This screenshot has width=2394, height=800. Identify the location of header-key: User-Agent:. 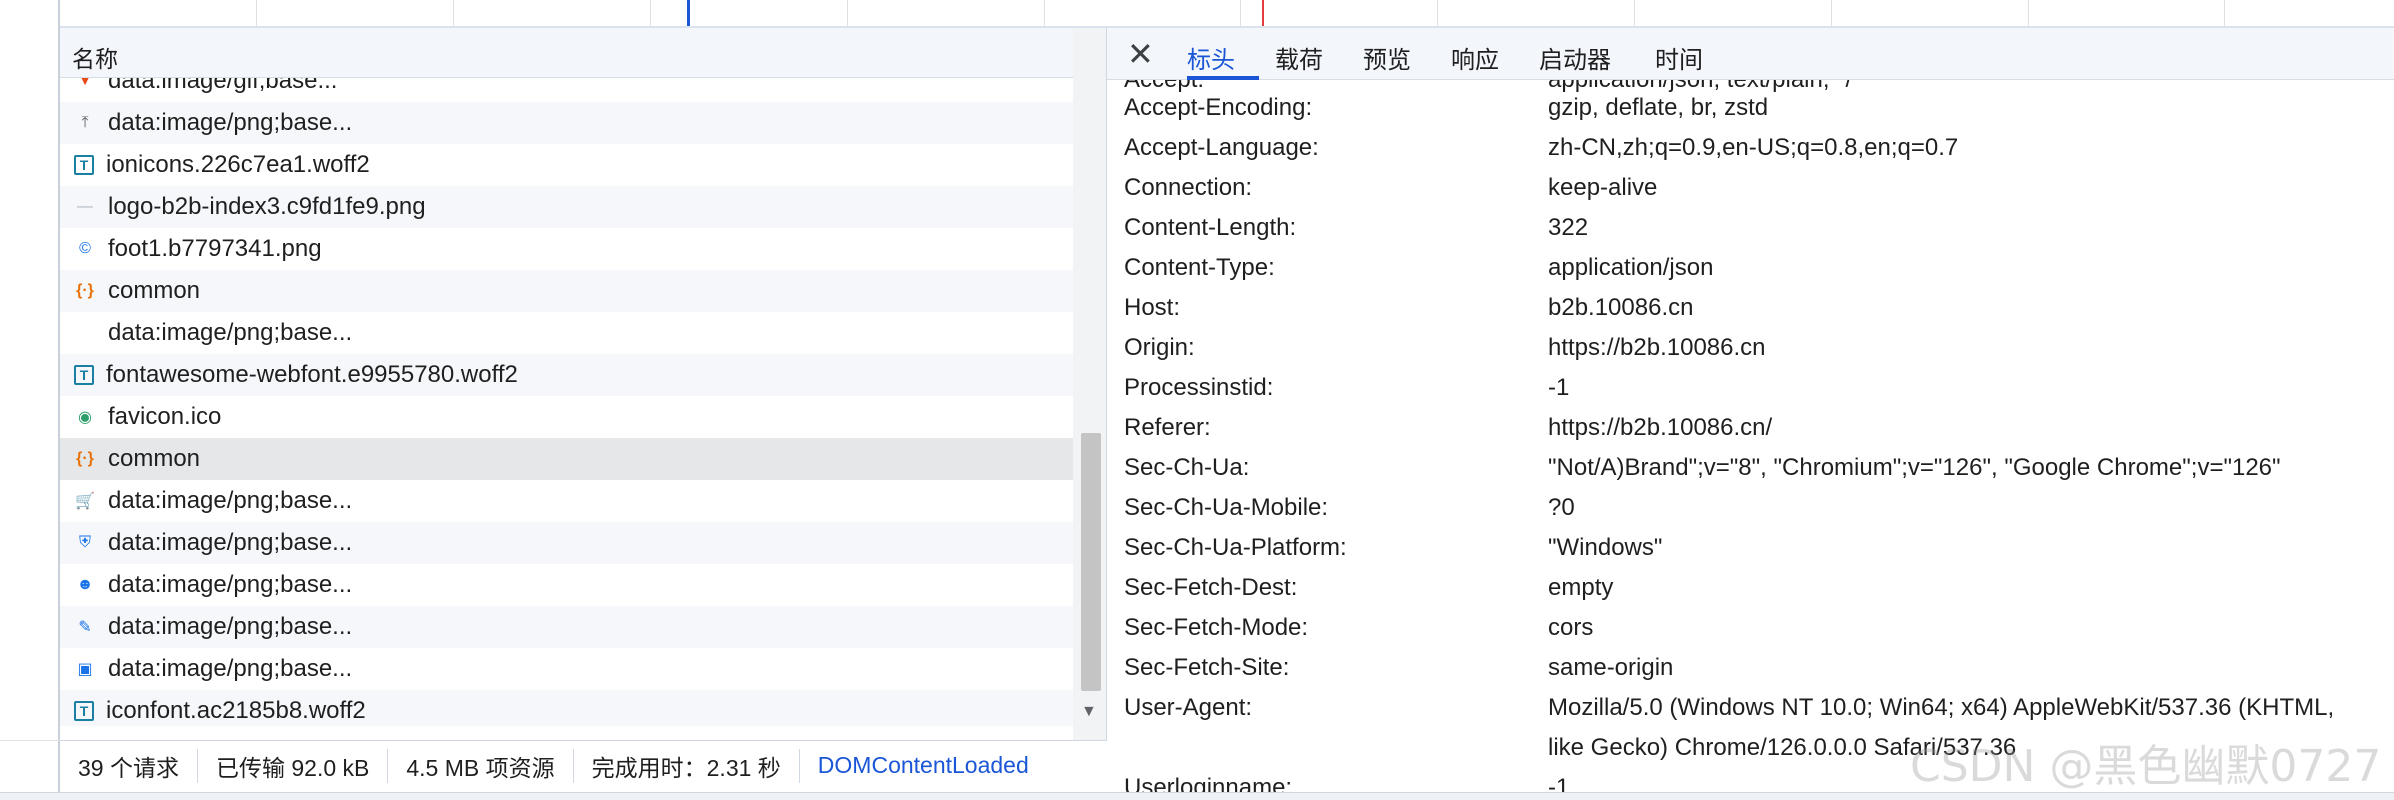
(1188, 707).